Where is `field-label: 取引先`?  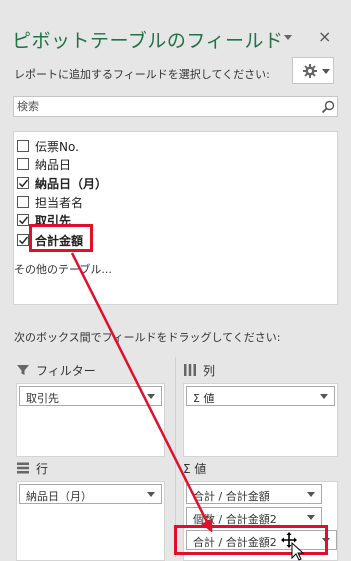
field-label: 取引先 is located at coordinates (53, 221).